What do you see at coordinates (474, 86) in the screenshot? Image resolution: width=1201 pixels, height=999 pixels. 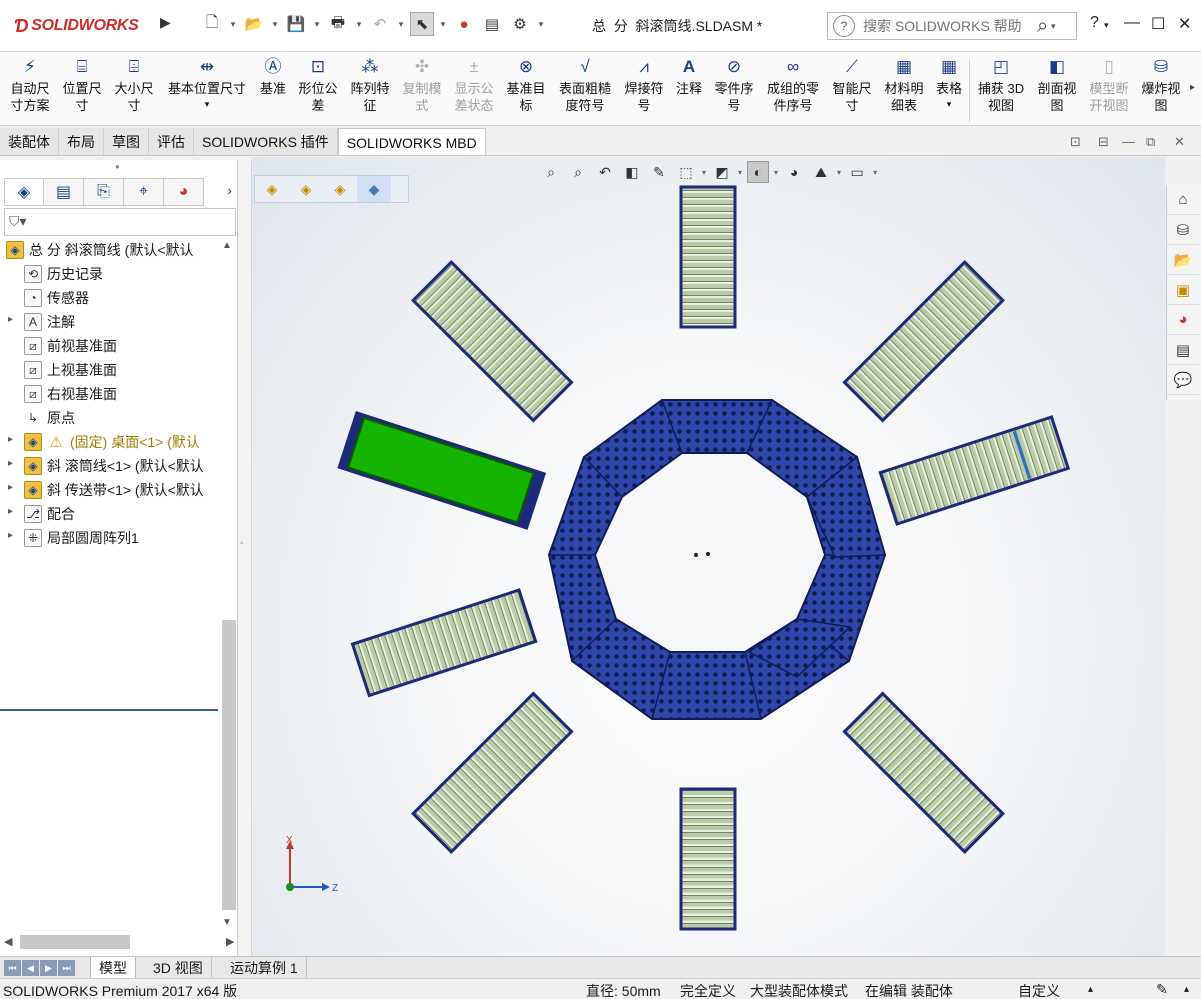 I see `tolerance-status-button: ± 显示公 差状态` at bounding box center [474, 86].